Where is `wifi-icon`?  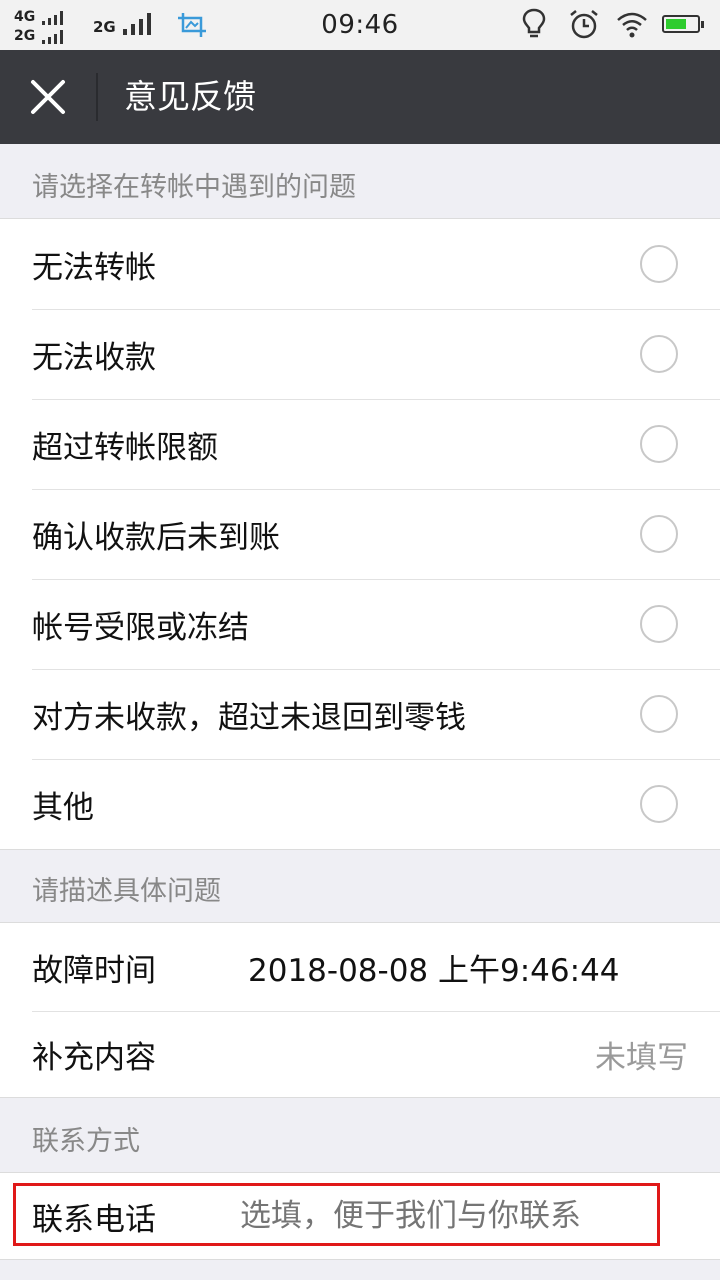 wifi-icon is located at coordinates (632, 25).